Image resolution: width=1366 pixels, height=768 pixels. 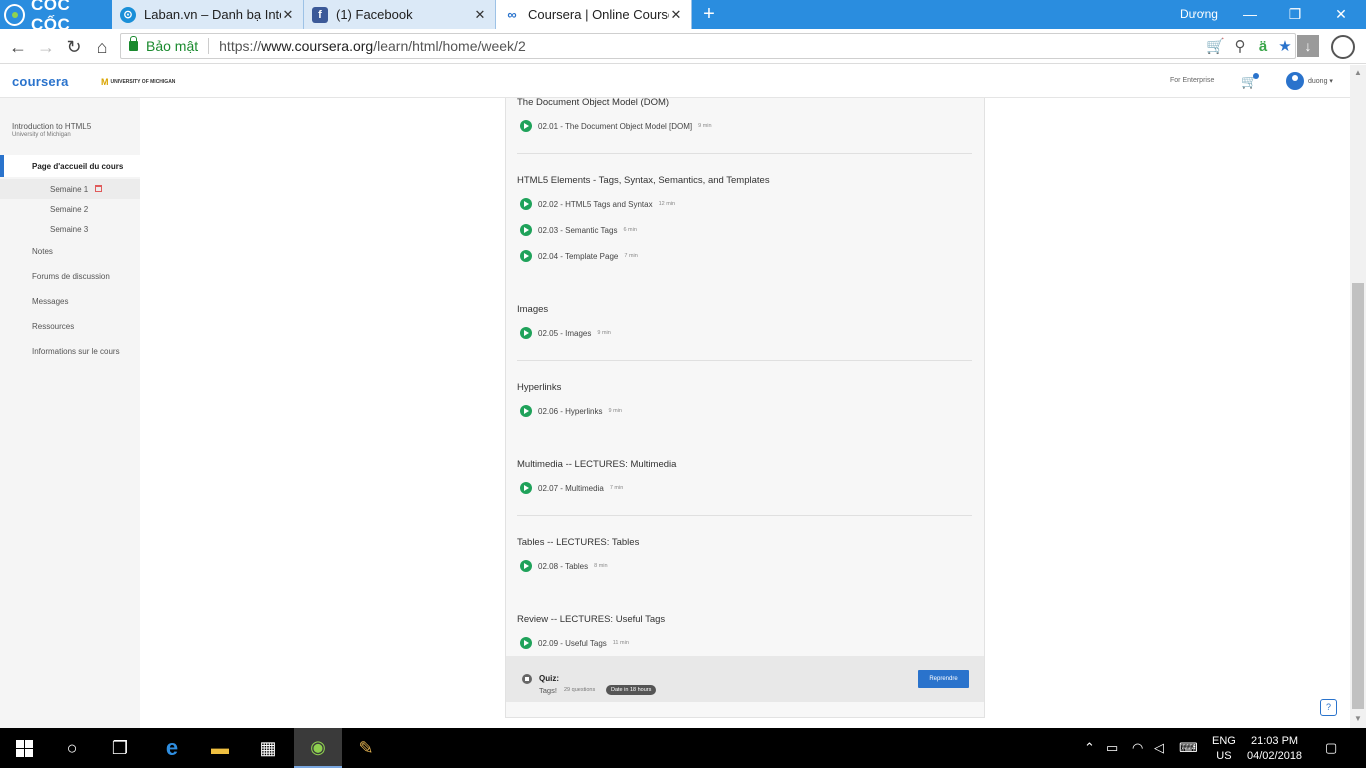 I want to click on university-logo: M UNIVERSITY OF MICHIGAN, so click(x=138, y=82).